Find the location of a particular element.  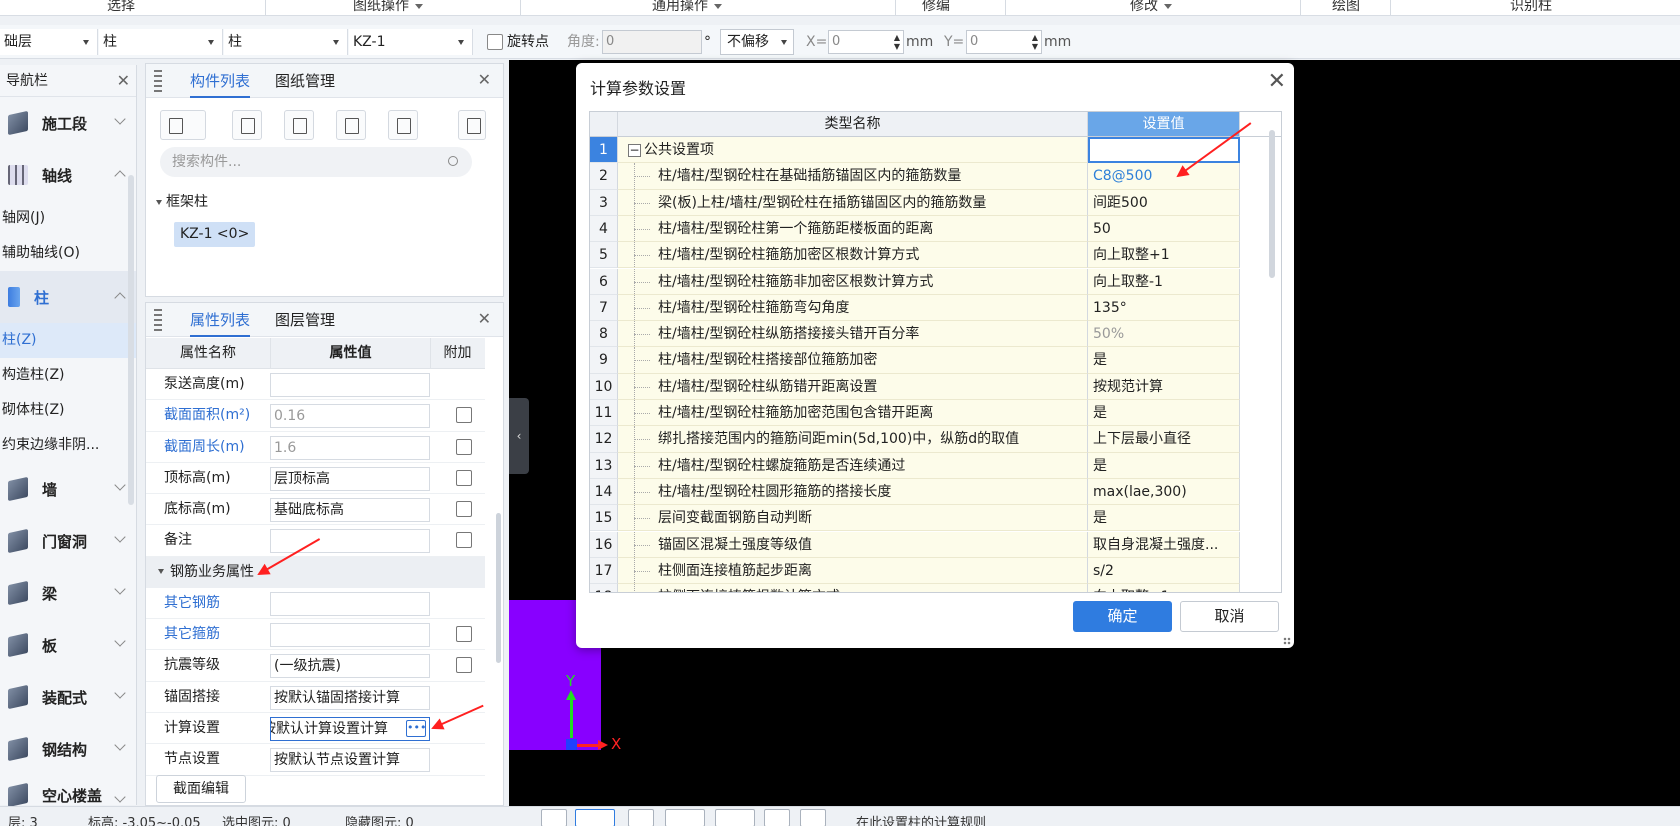

property-value-field: 按默认节点设置计算 is located at coordinates (350, 760).